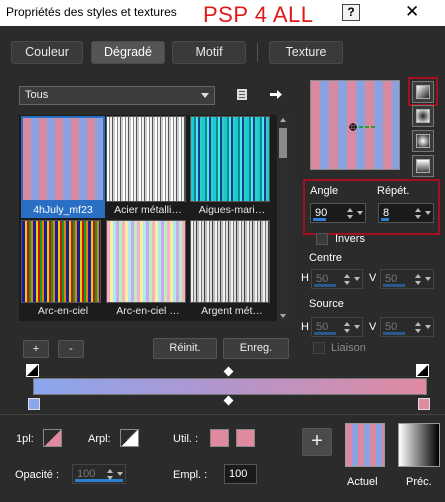 The height and width of the screenshot is (502, 445). I want to click on source-label: Source, so click(326, 304).